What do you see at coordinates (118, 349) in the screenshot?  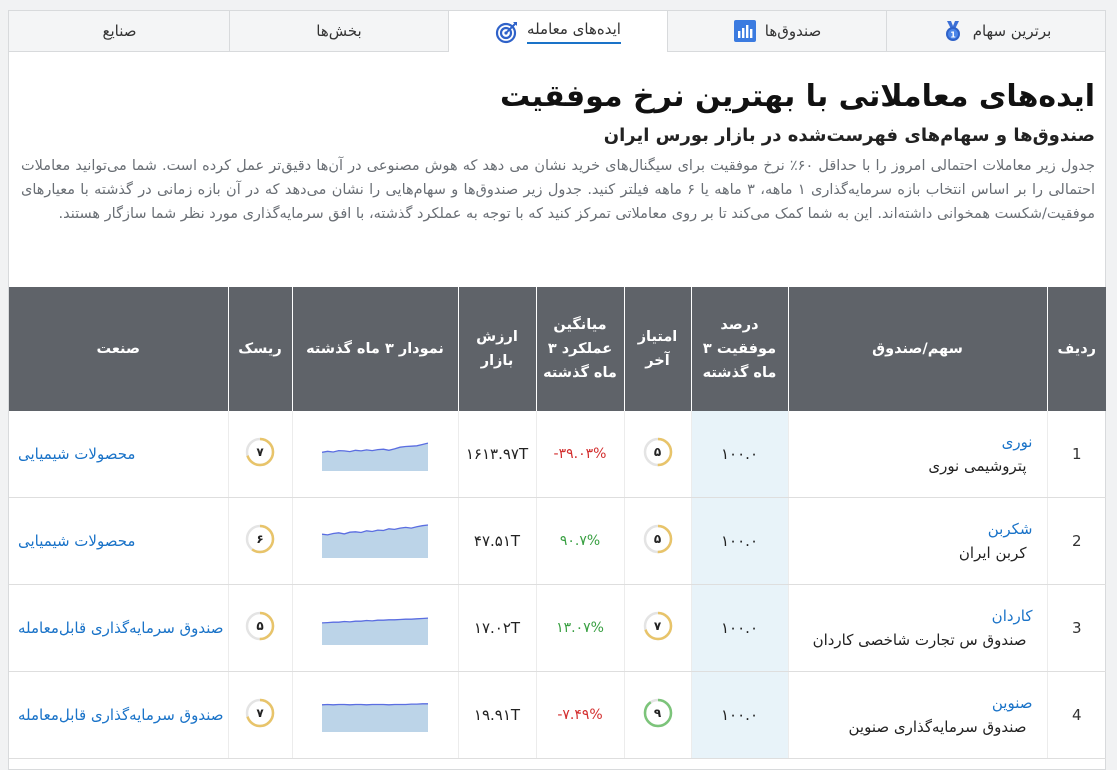 I see `col-header-industry: صنعت` at bounding box center [118, 349].